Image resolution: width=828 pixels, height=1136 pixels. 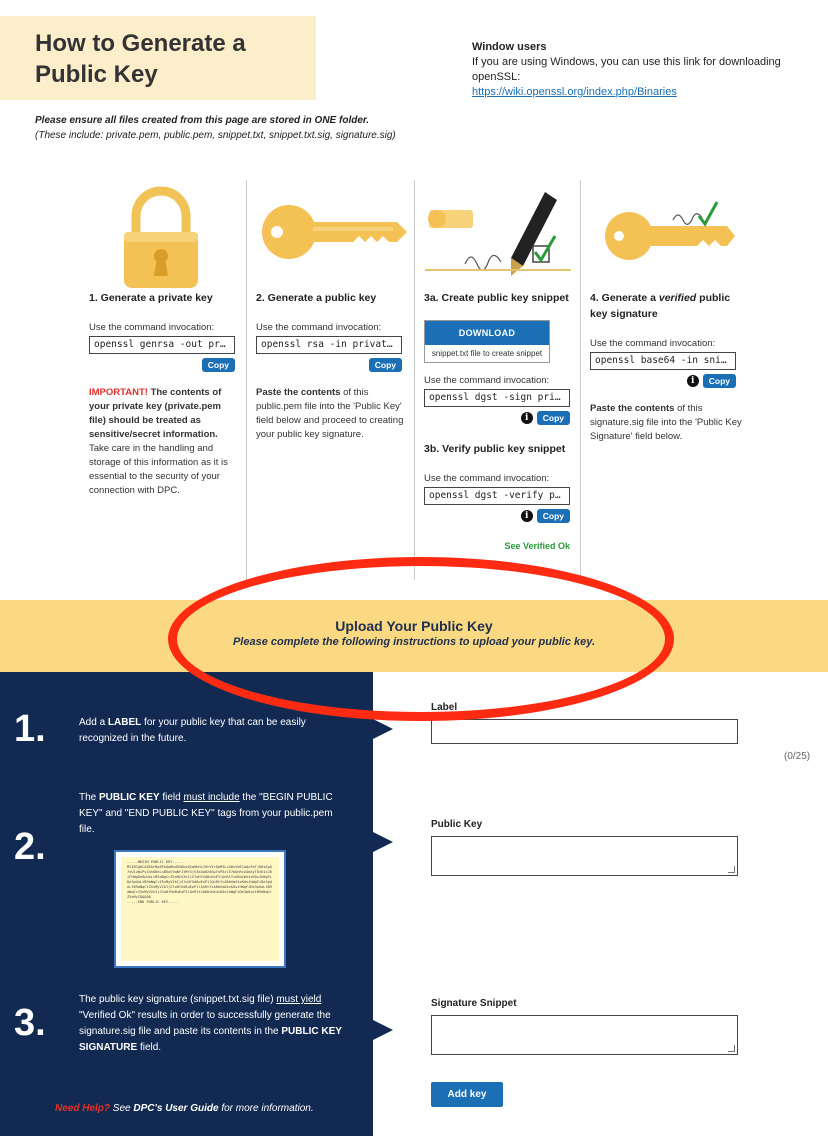 I want to click on public-key-field-label: Public Key, so click(x=457, y=824).